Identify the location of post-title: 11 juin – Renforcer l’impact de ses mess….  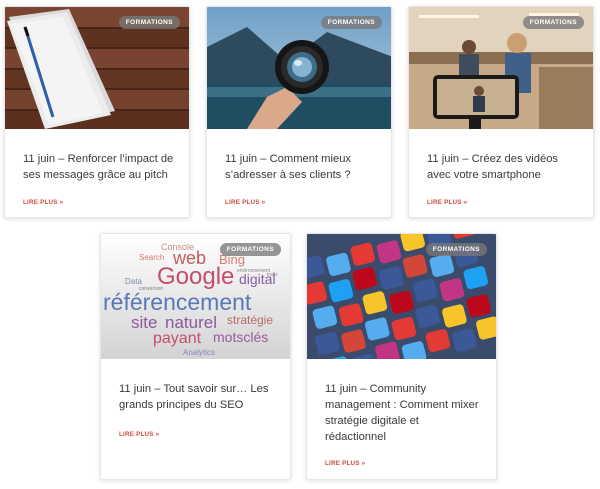
(99, 167).